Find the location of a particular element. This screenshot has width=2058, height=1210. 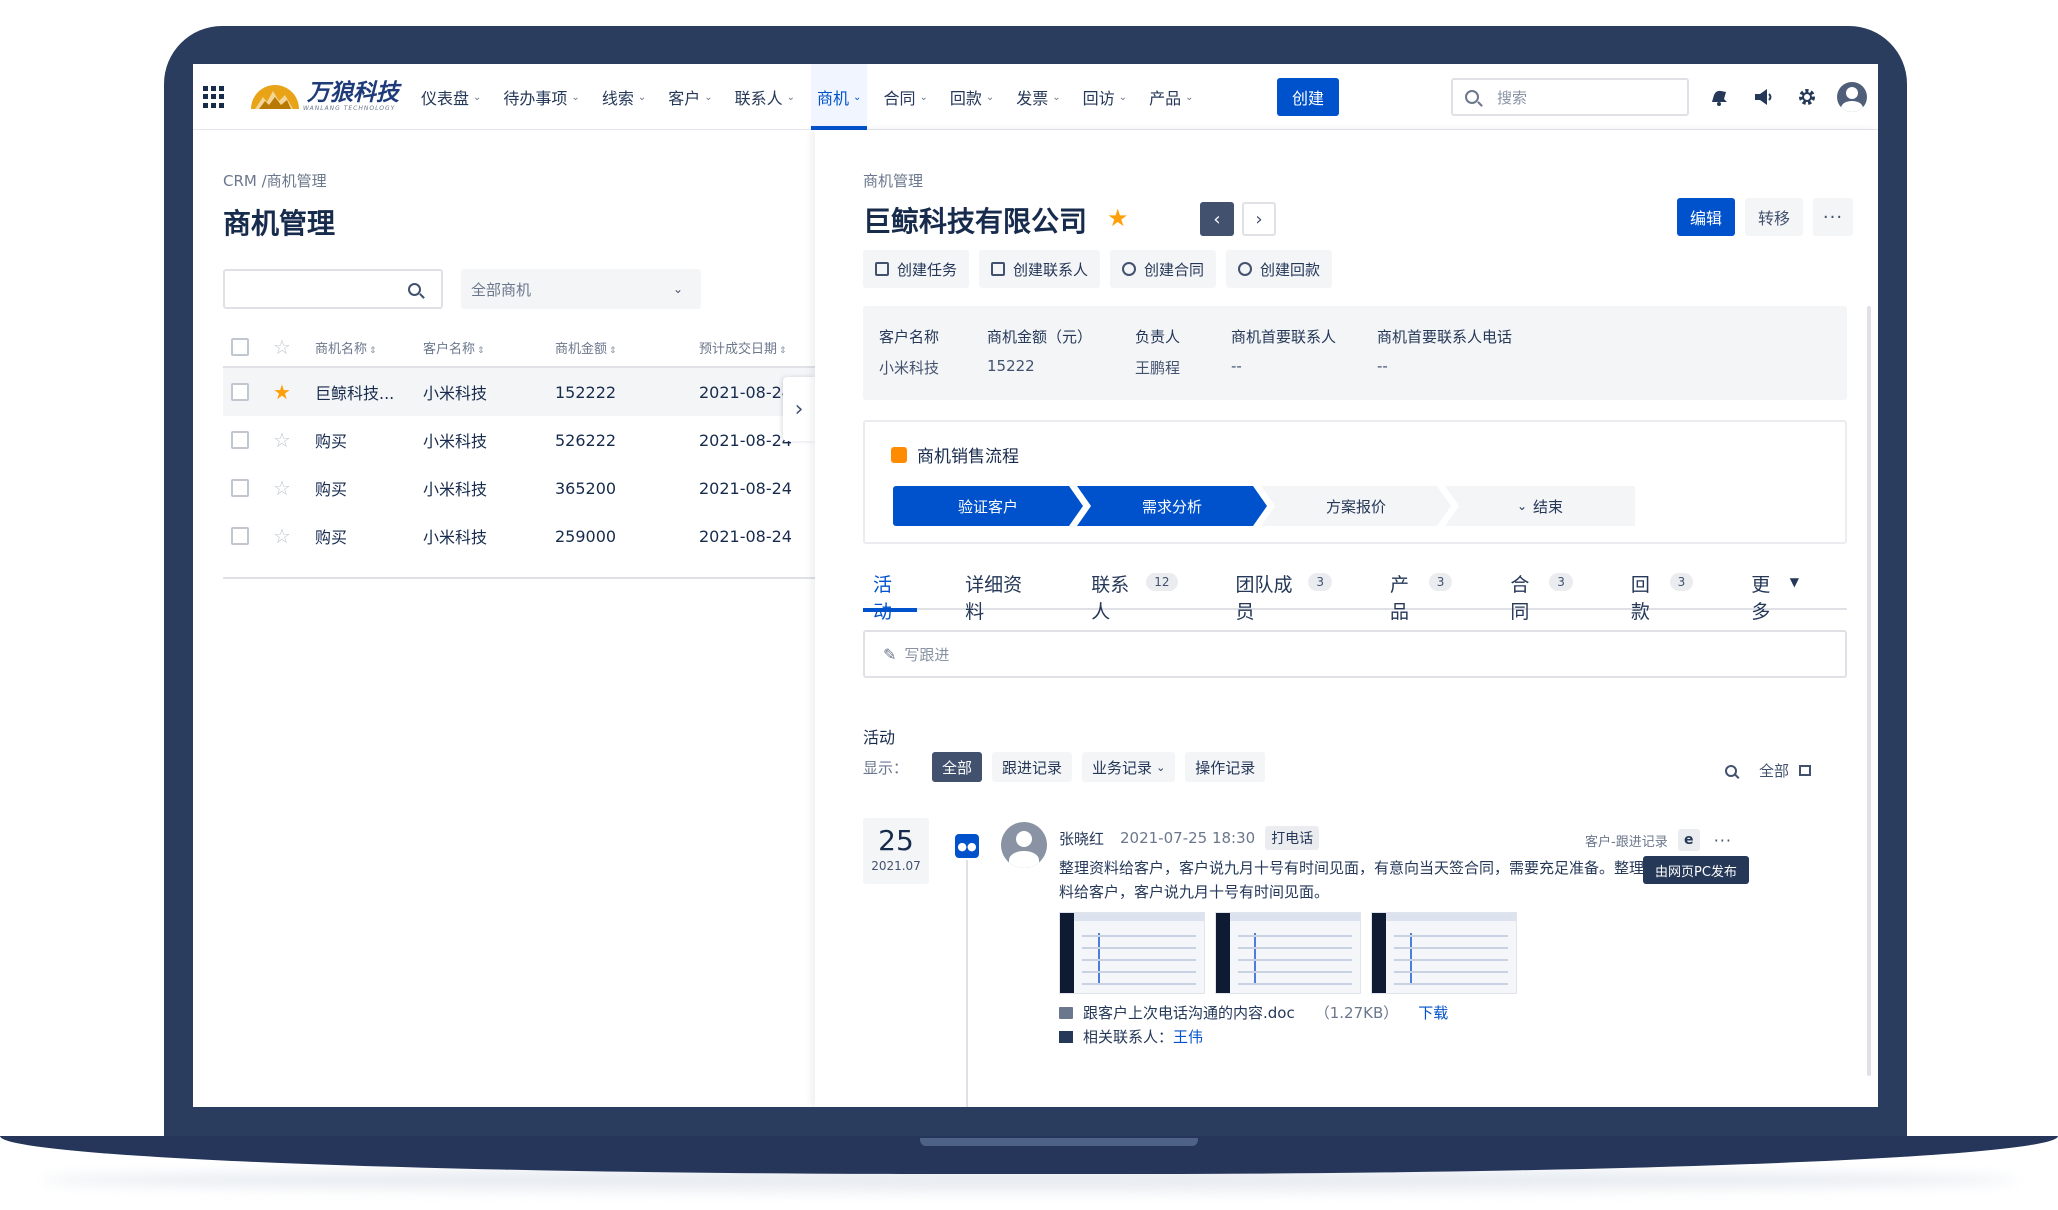

tab-1: 详细资料 is located at coordinates (999, 593).